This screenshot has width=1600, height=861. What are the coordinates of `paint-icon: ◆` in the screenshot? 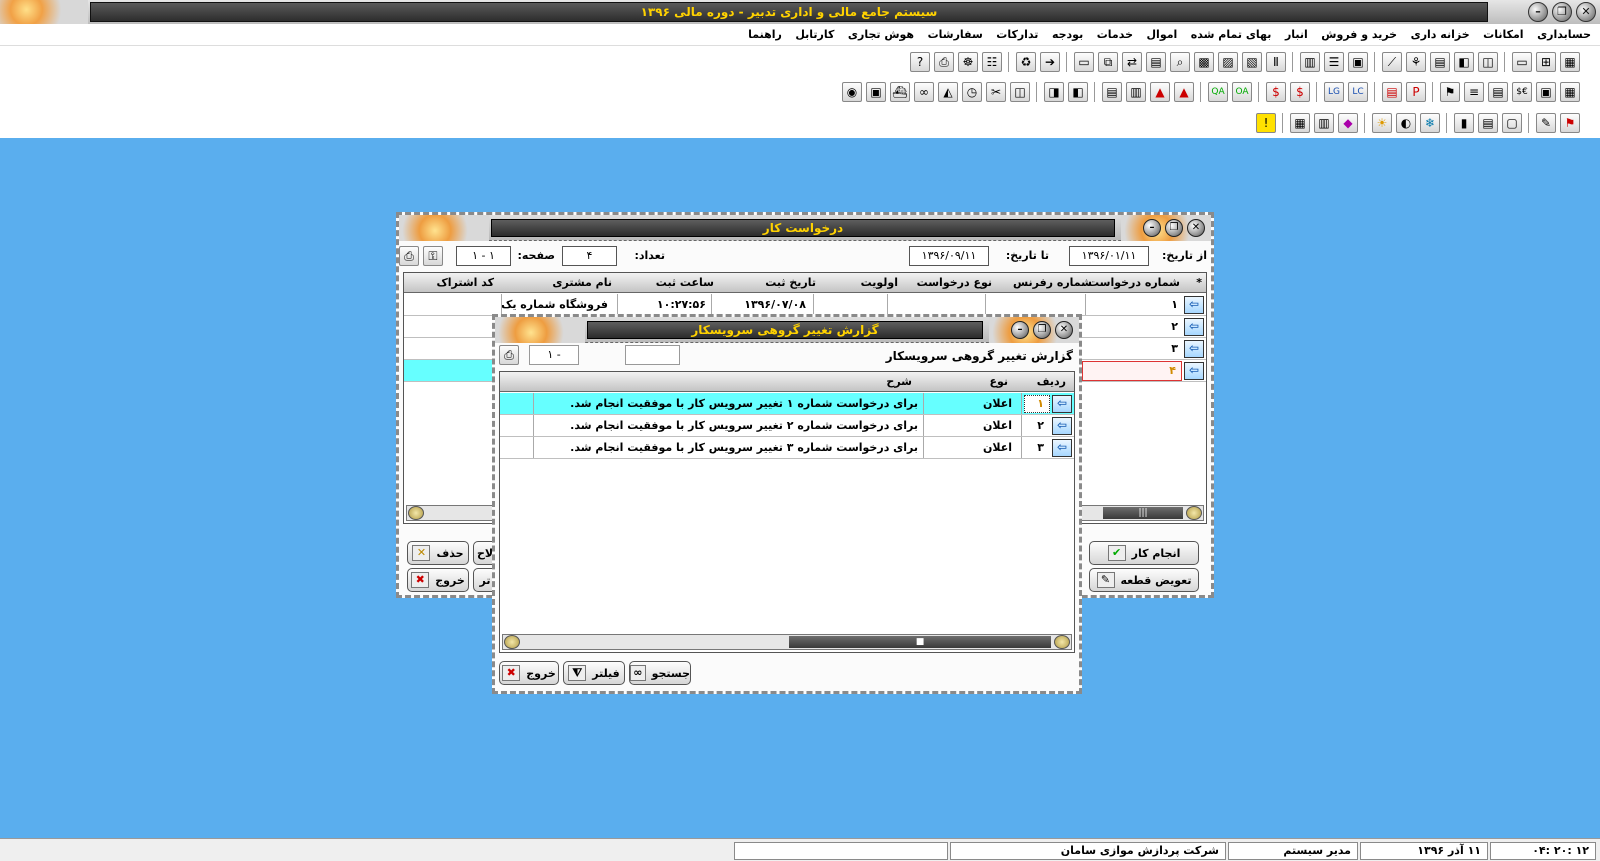 It's located at (1348, 123).